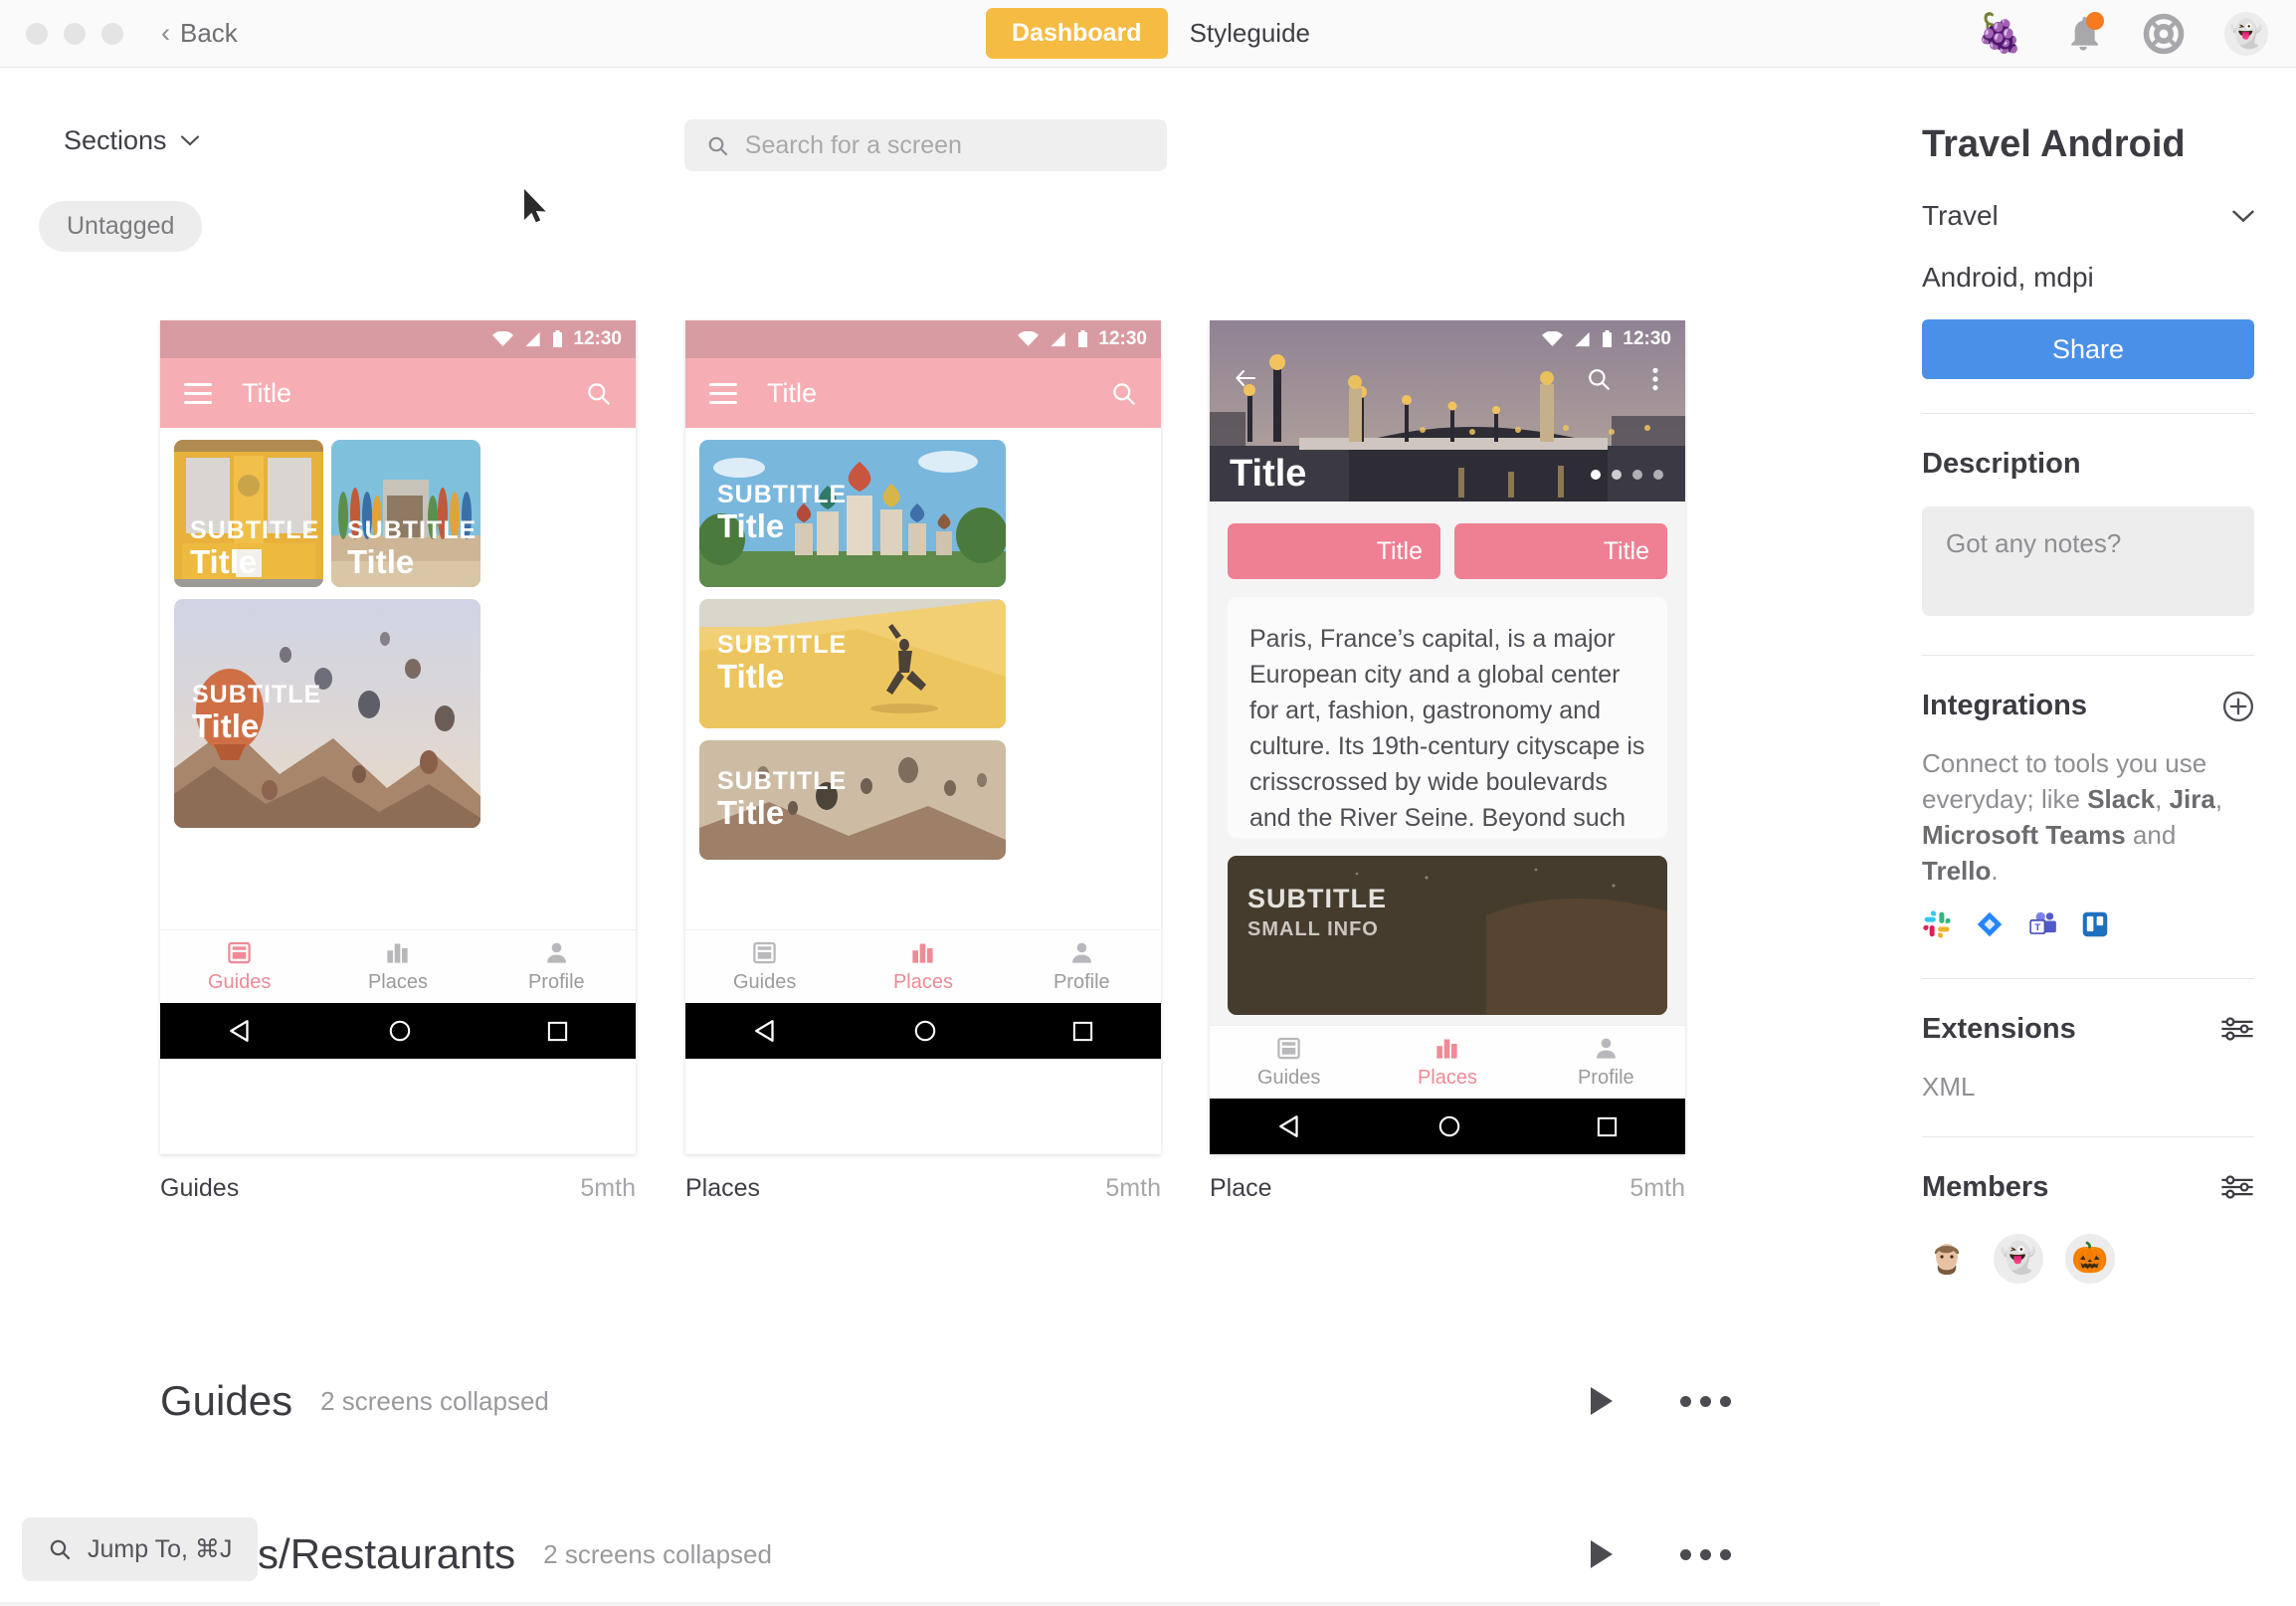  What do you see at coordinates (398, 982) in the screenshot?
I see `tab-label: Places` at bounding box center [398, 982].